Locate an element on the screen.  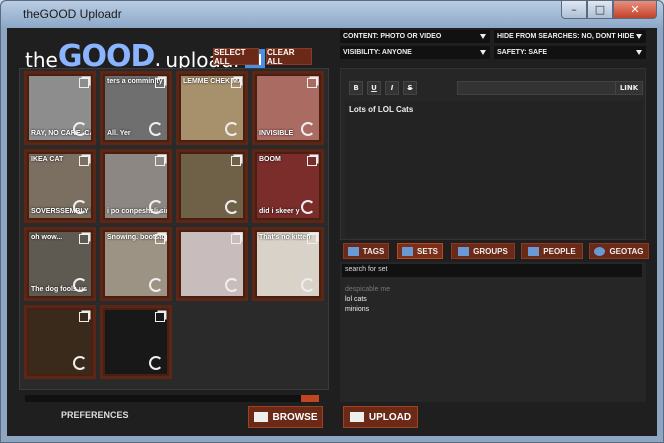
tab-groups-label: GROUPS is located at coordinates (490, 251).